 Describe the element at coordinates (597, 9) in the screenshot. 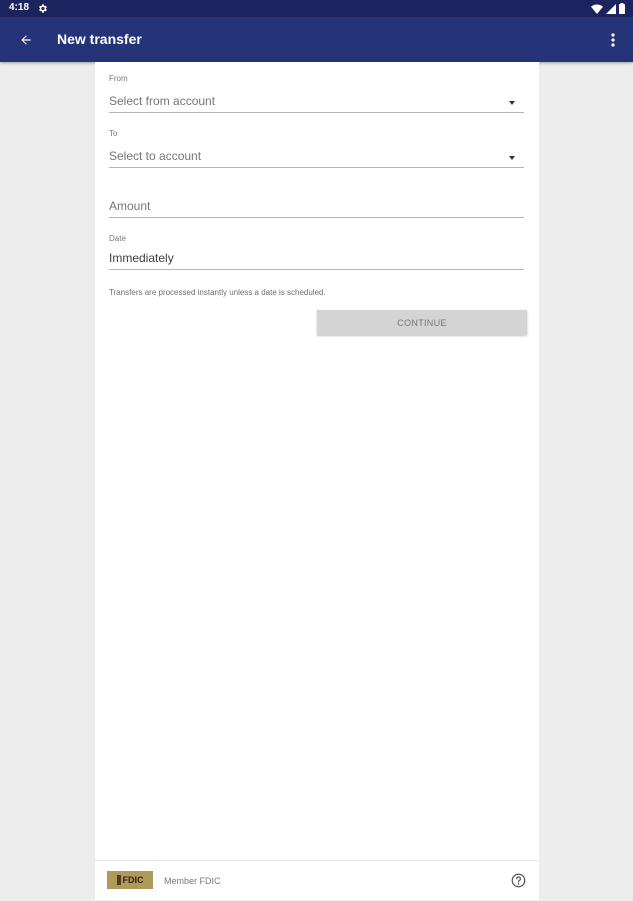

I see `wifi-icon` at that location.